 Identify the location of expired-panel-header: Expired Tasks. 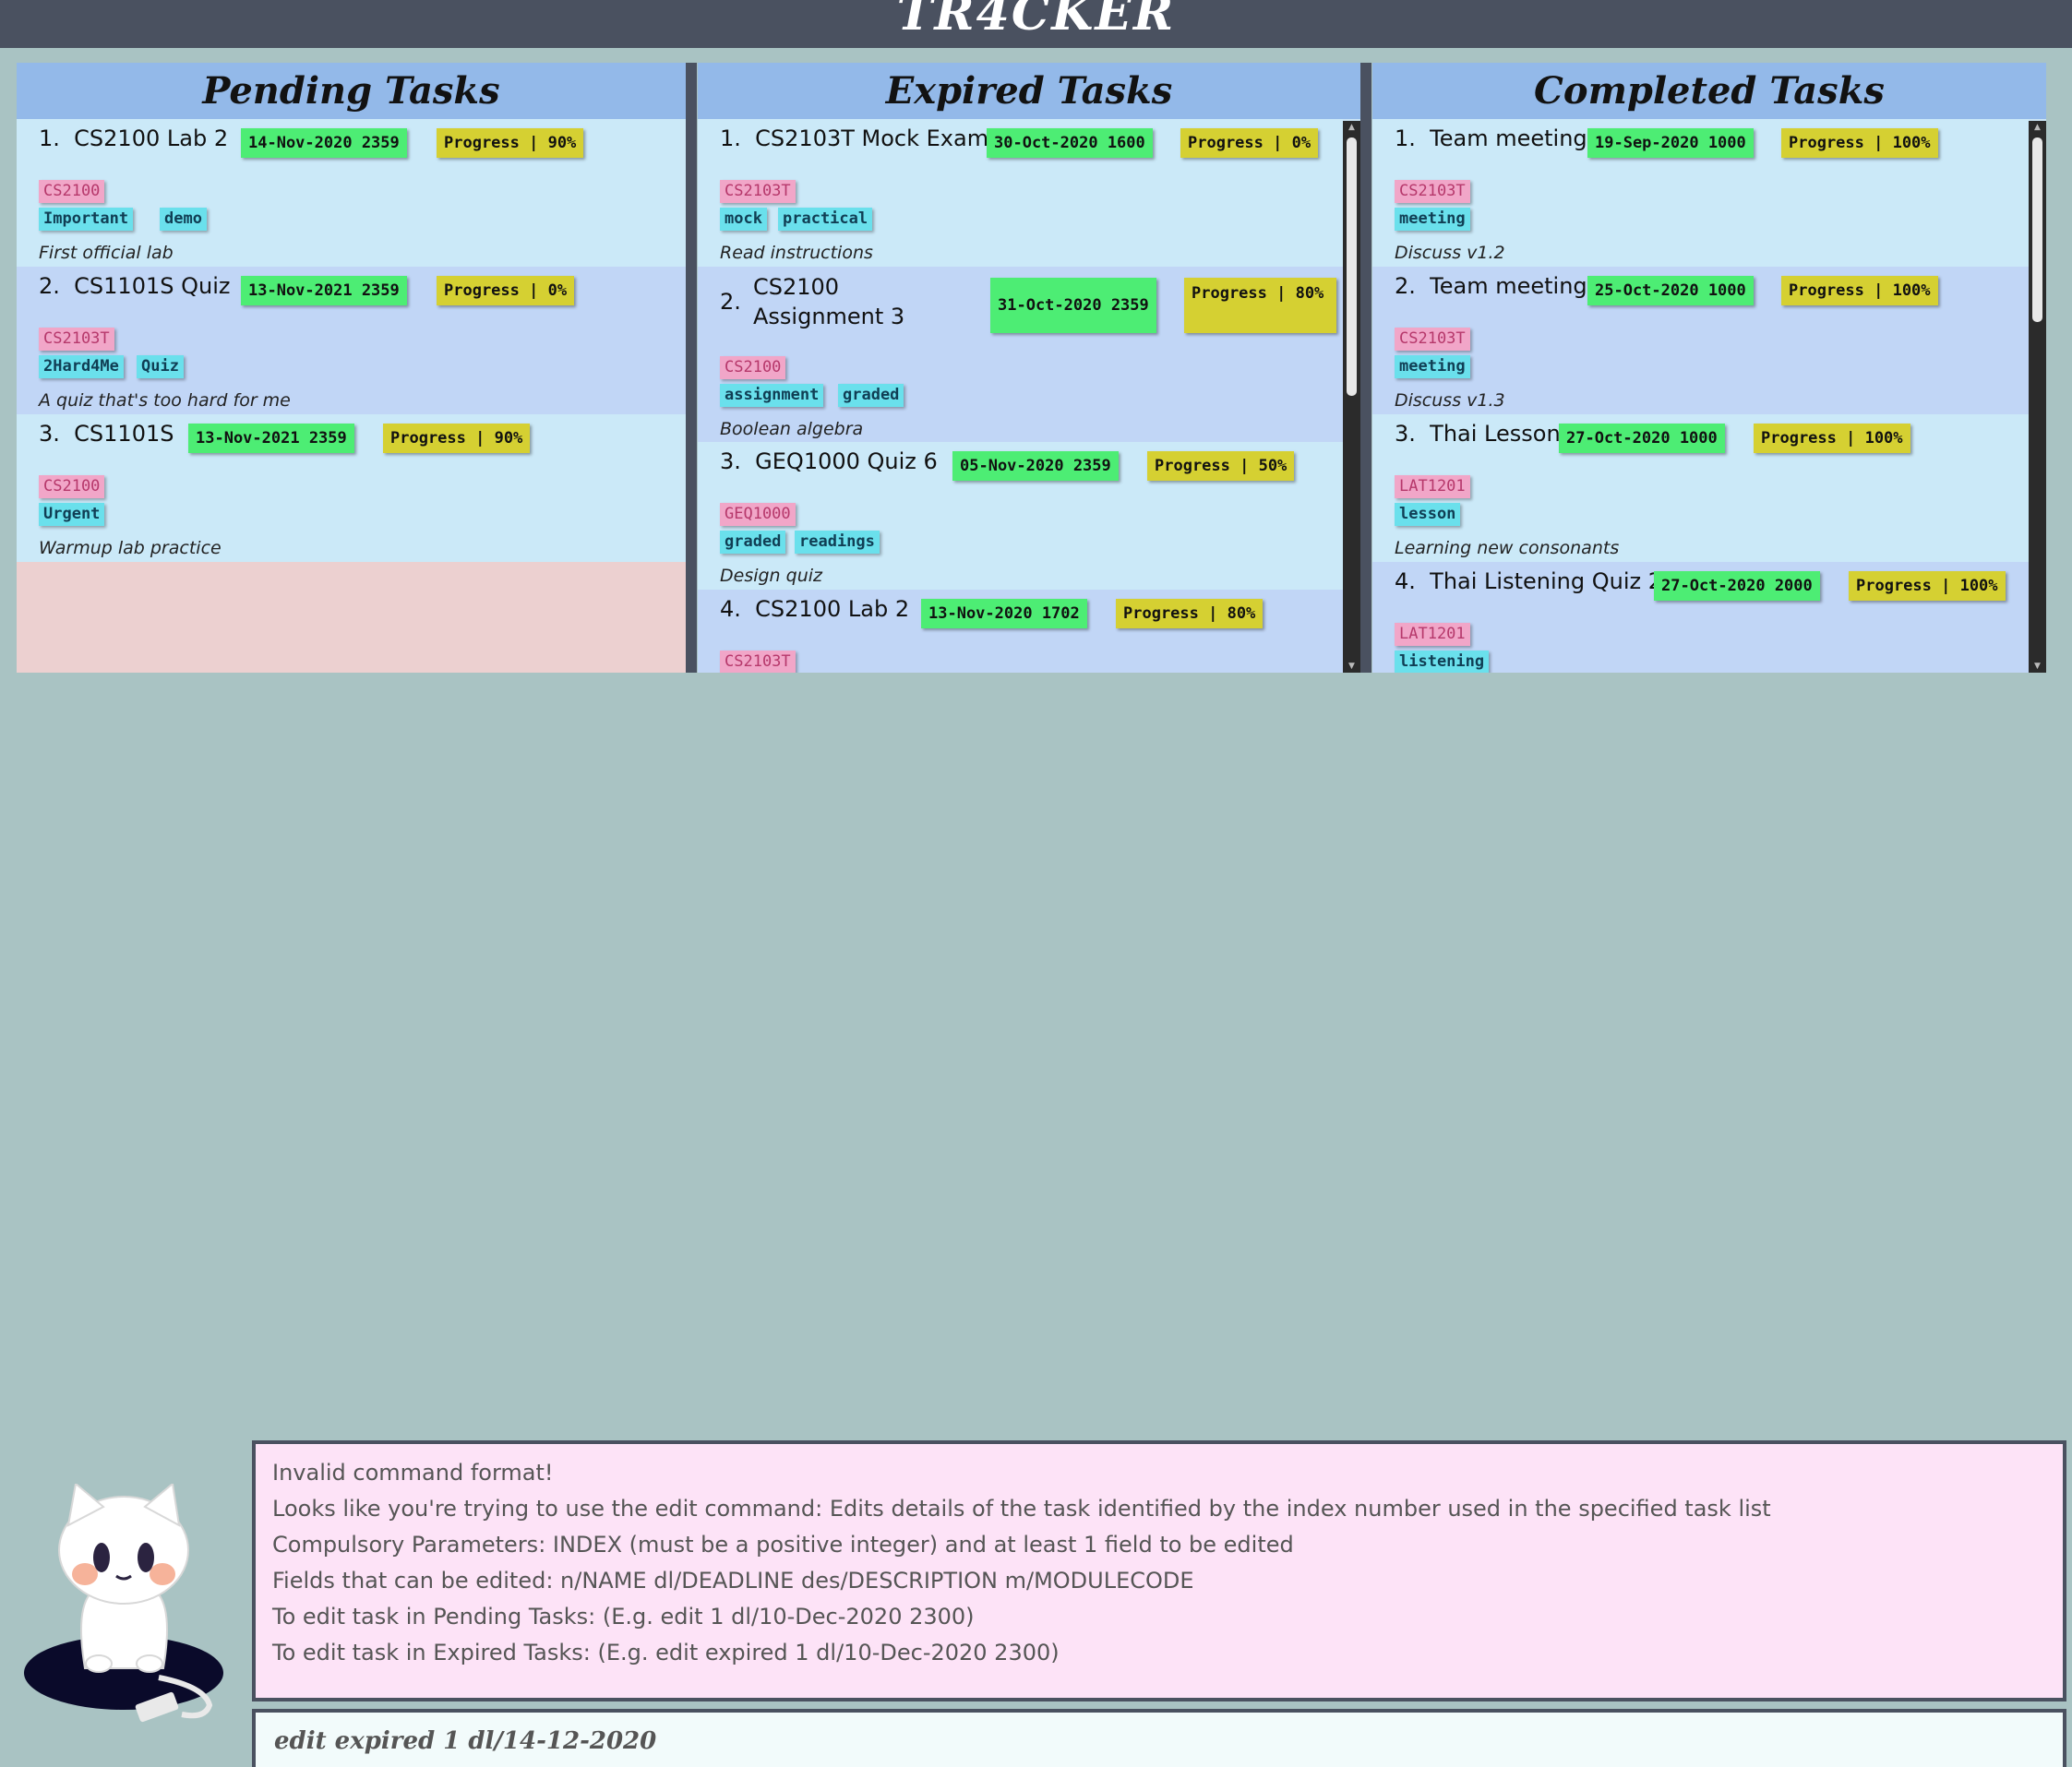
(1029, 91).